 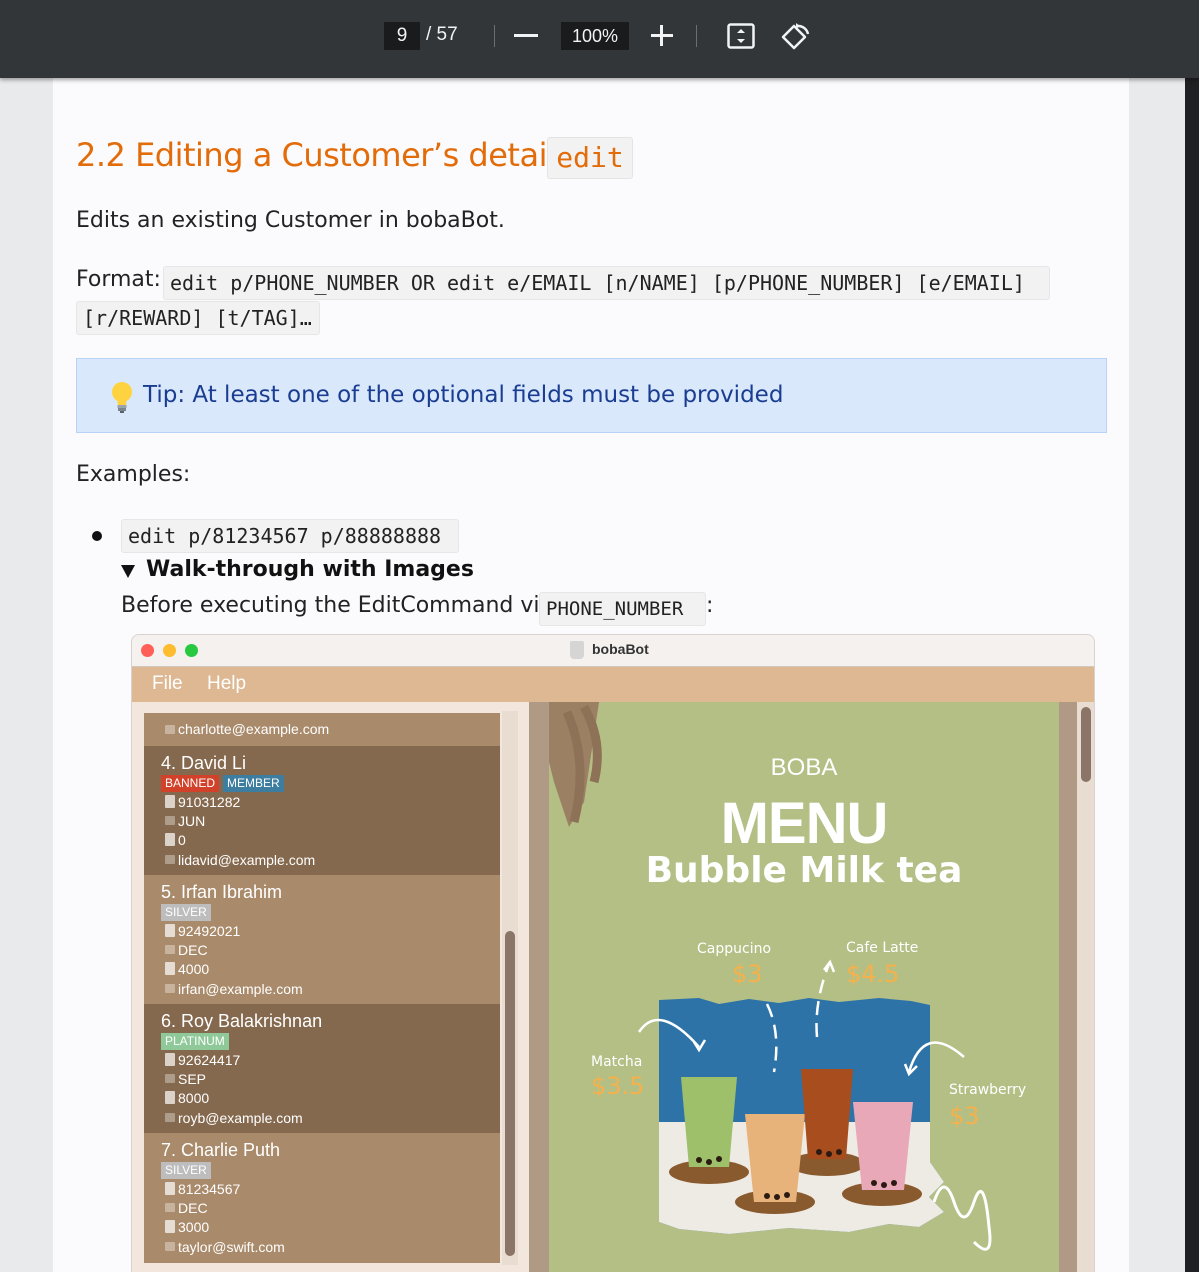 I want to click on example-code: edit p/81234567 p/88888888, so click(x=290, y=536).